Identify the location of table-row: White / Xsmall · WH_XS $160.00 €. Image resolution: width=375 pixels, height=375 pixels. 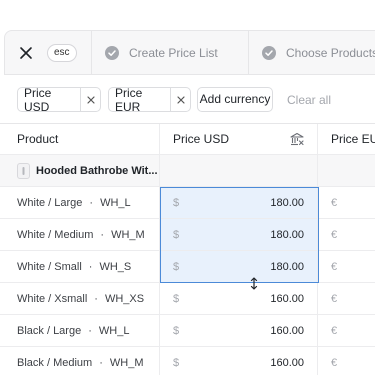
(187, 299).